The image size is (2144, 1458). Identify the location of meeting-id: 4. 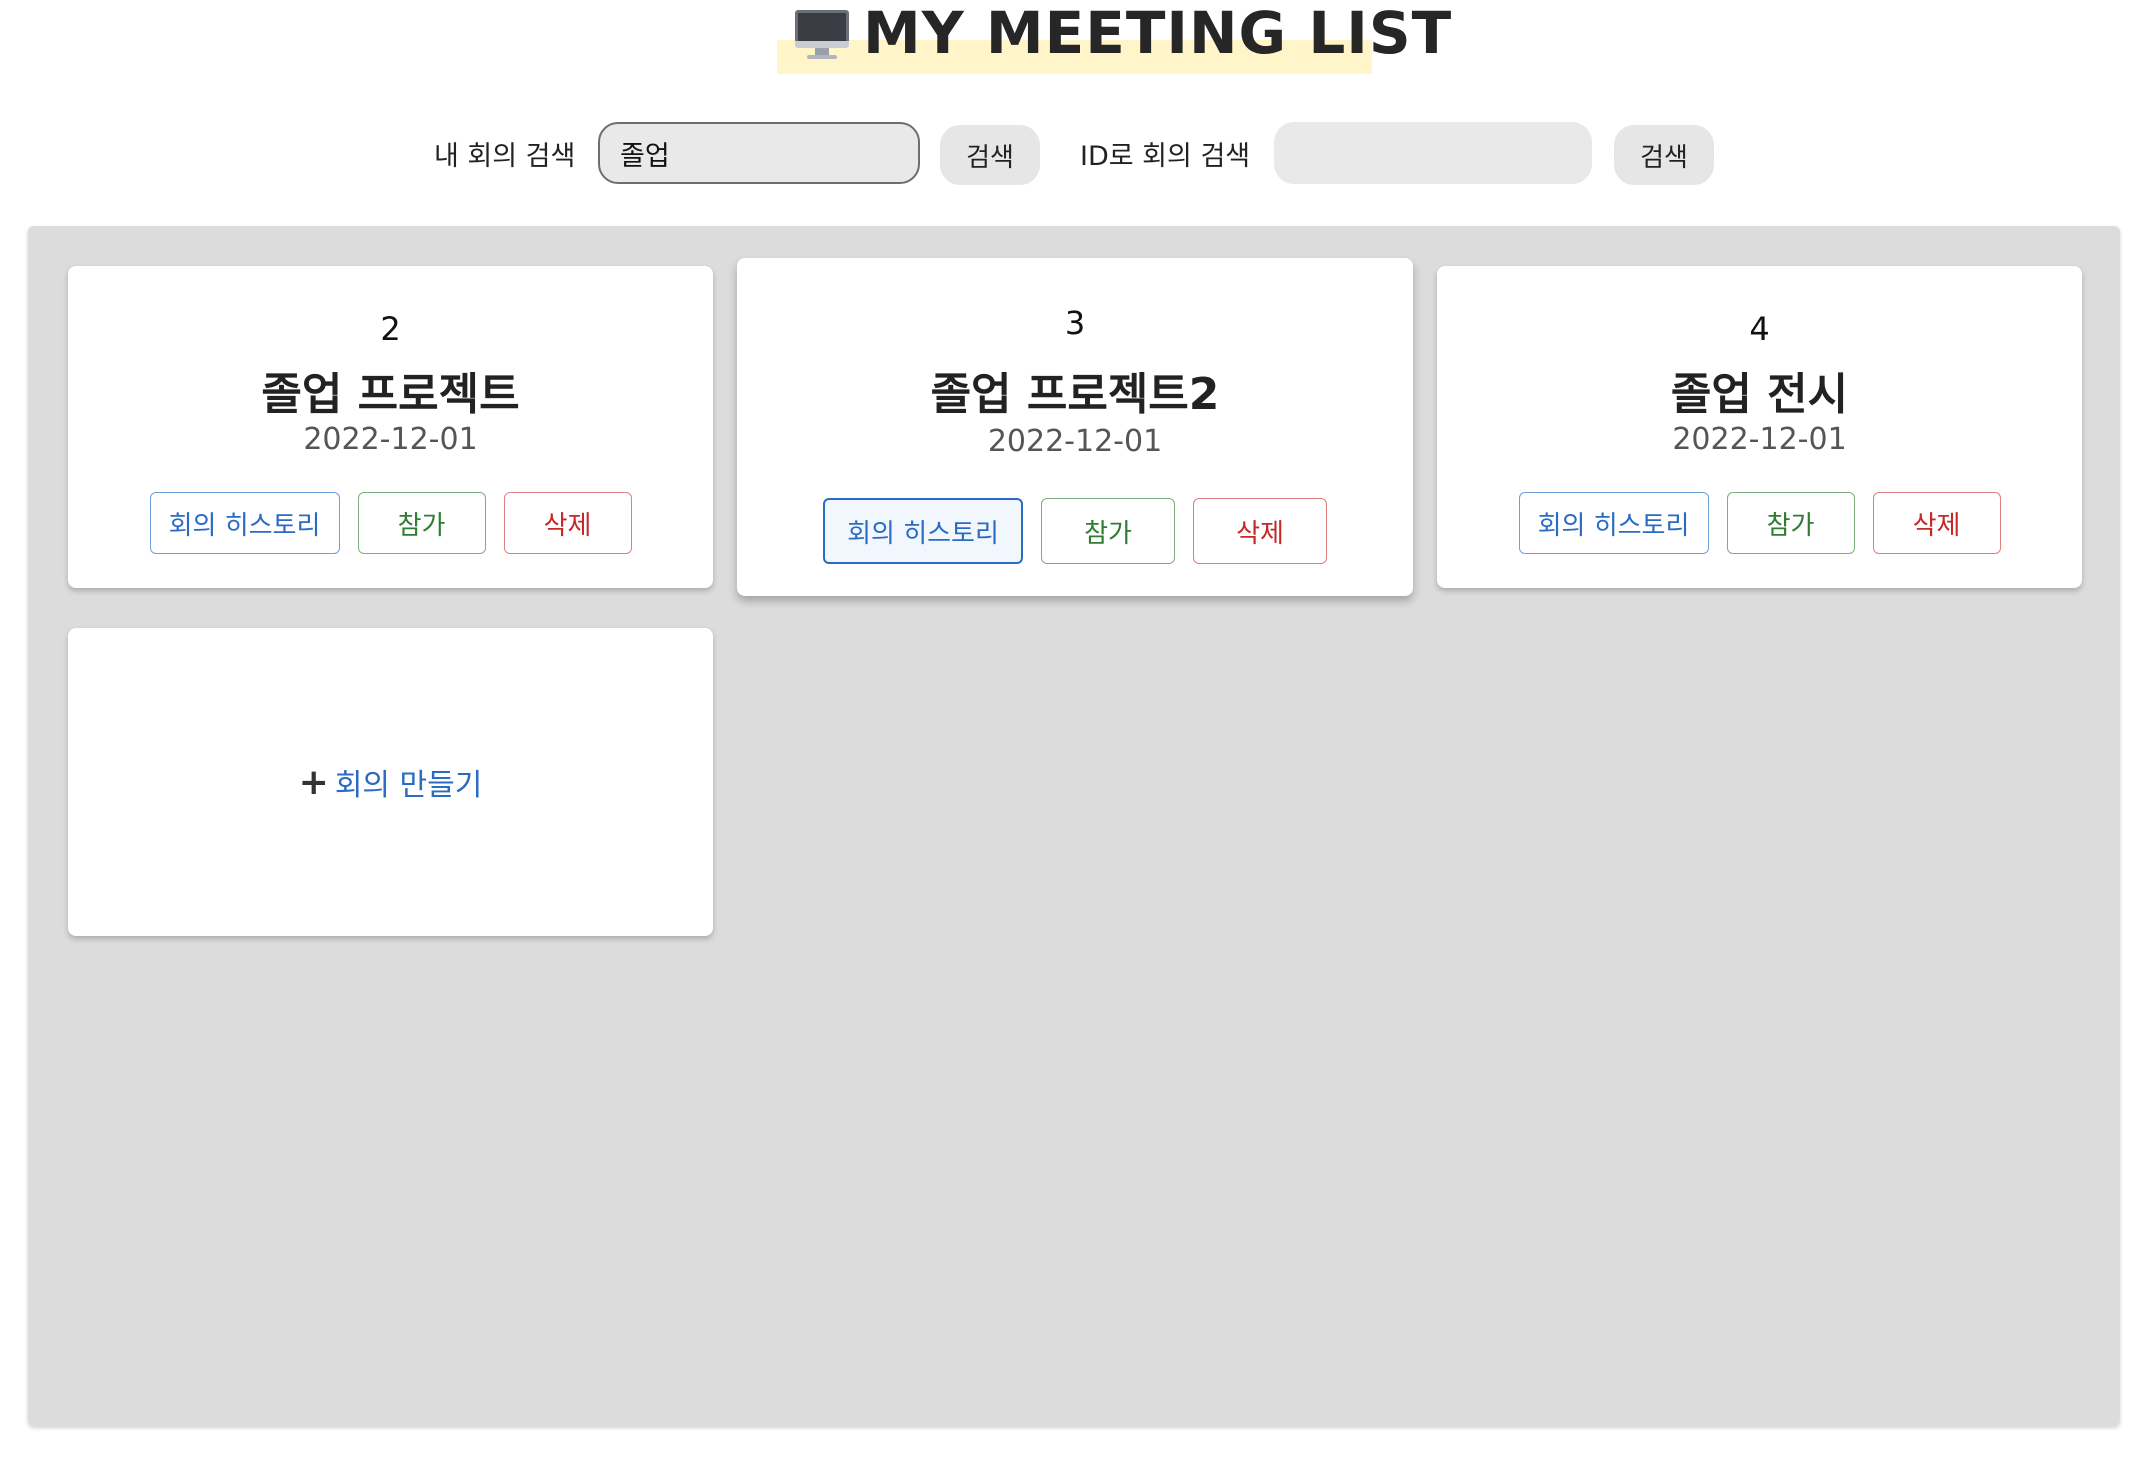
(1759, 329).